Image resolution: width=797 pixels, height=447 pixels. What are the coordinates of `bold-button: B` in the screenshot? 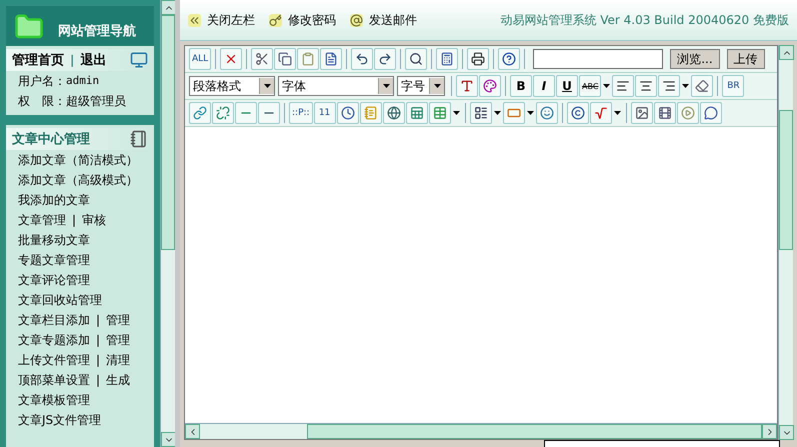 It's located at (521, 86).